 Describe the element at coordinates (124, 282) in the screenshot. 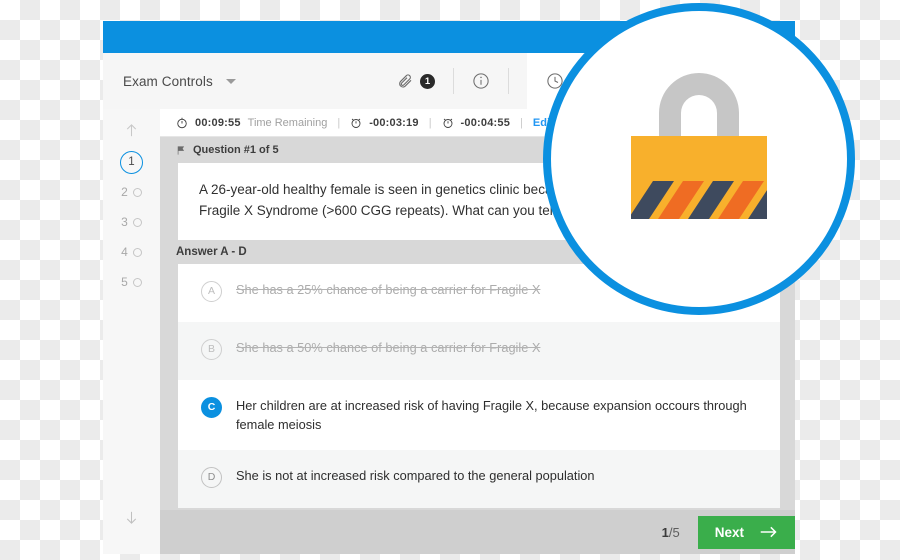

I see `question-nav-number-5: 5` at that location.